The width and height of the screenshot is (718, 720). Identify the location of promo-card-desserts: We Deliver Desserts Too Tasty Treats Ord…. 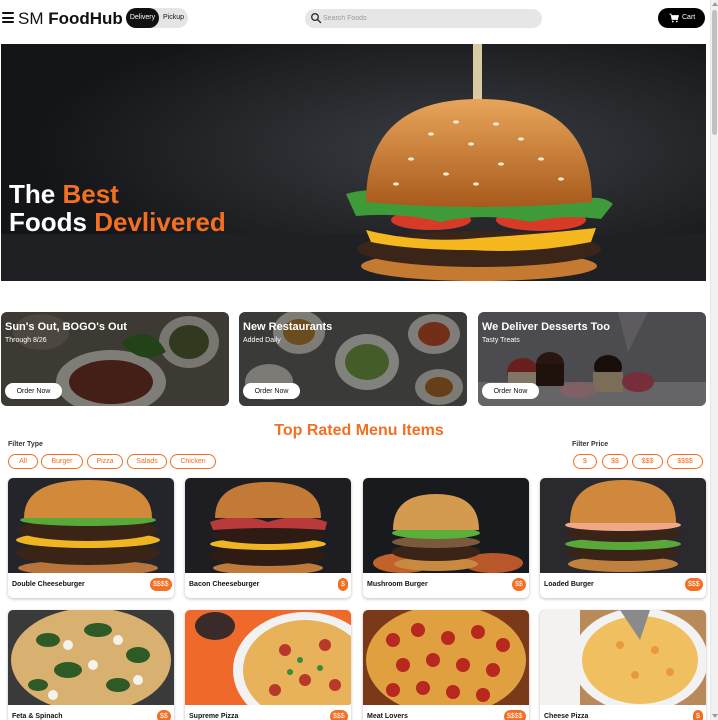
(592, 359).